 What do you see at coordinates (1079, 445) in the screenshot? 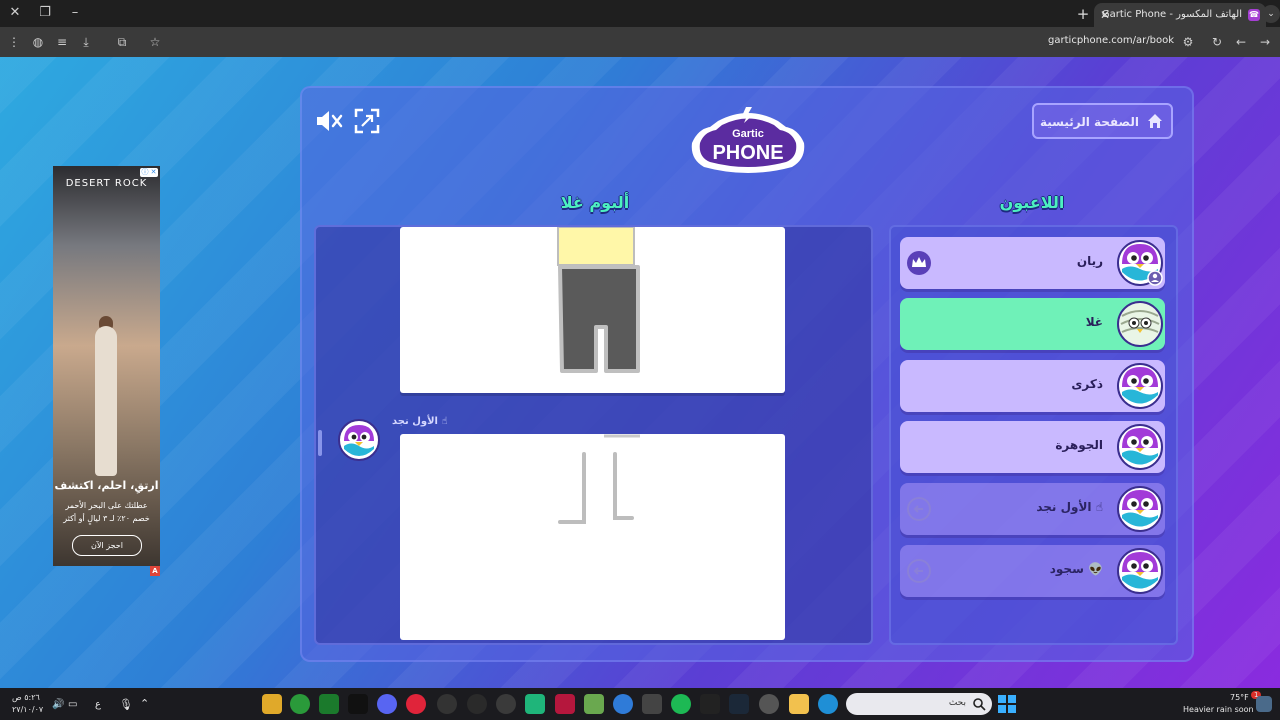
I see `player-name: الجوهرة` at bounding box center [1079, 445].